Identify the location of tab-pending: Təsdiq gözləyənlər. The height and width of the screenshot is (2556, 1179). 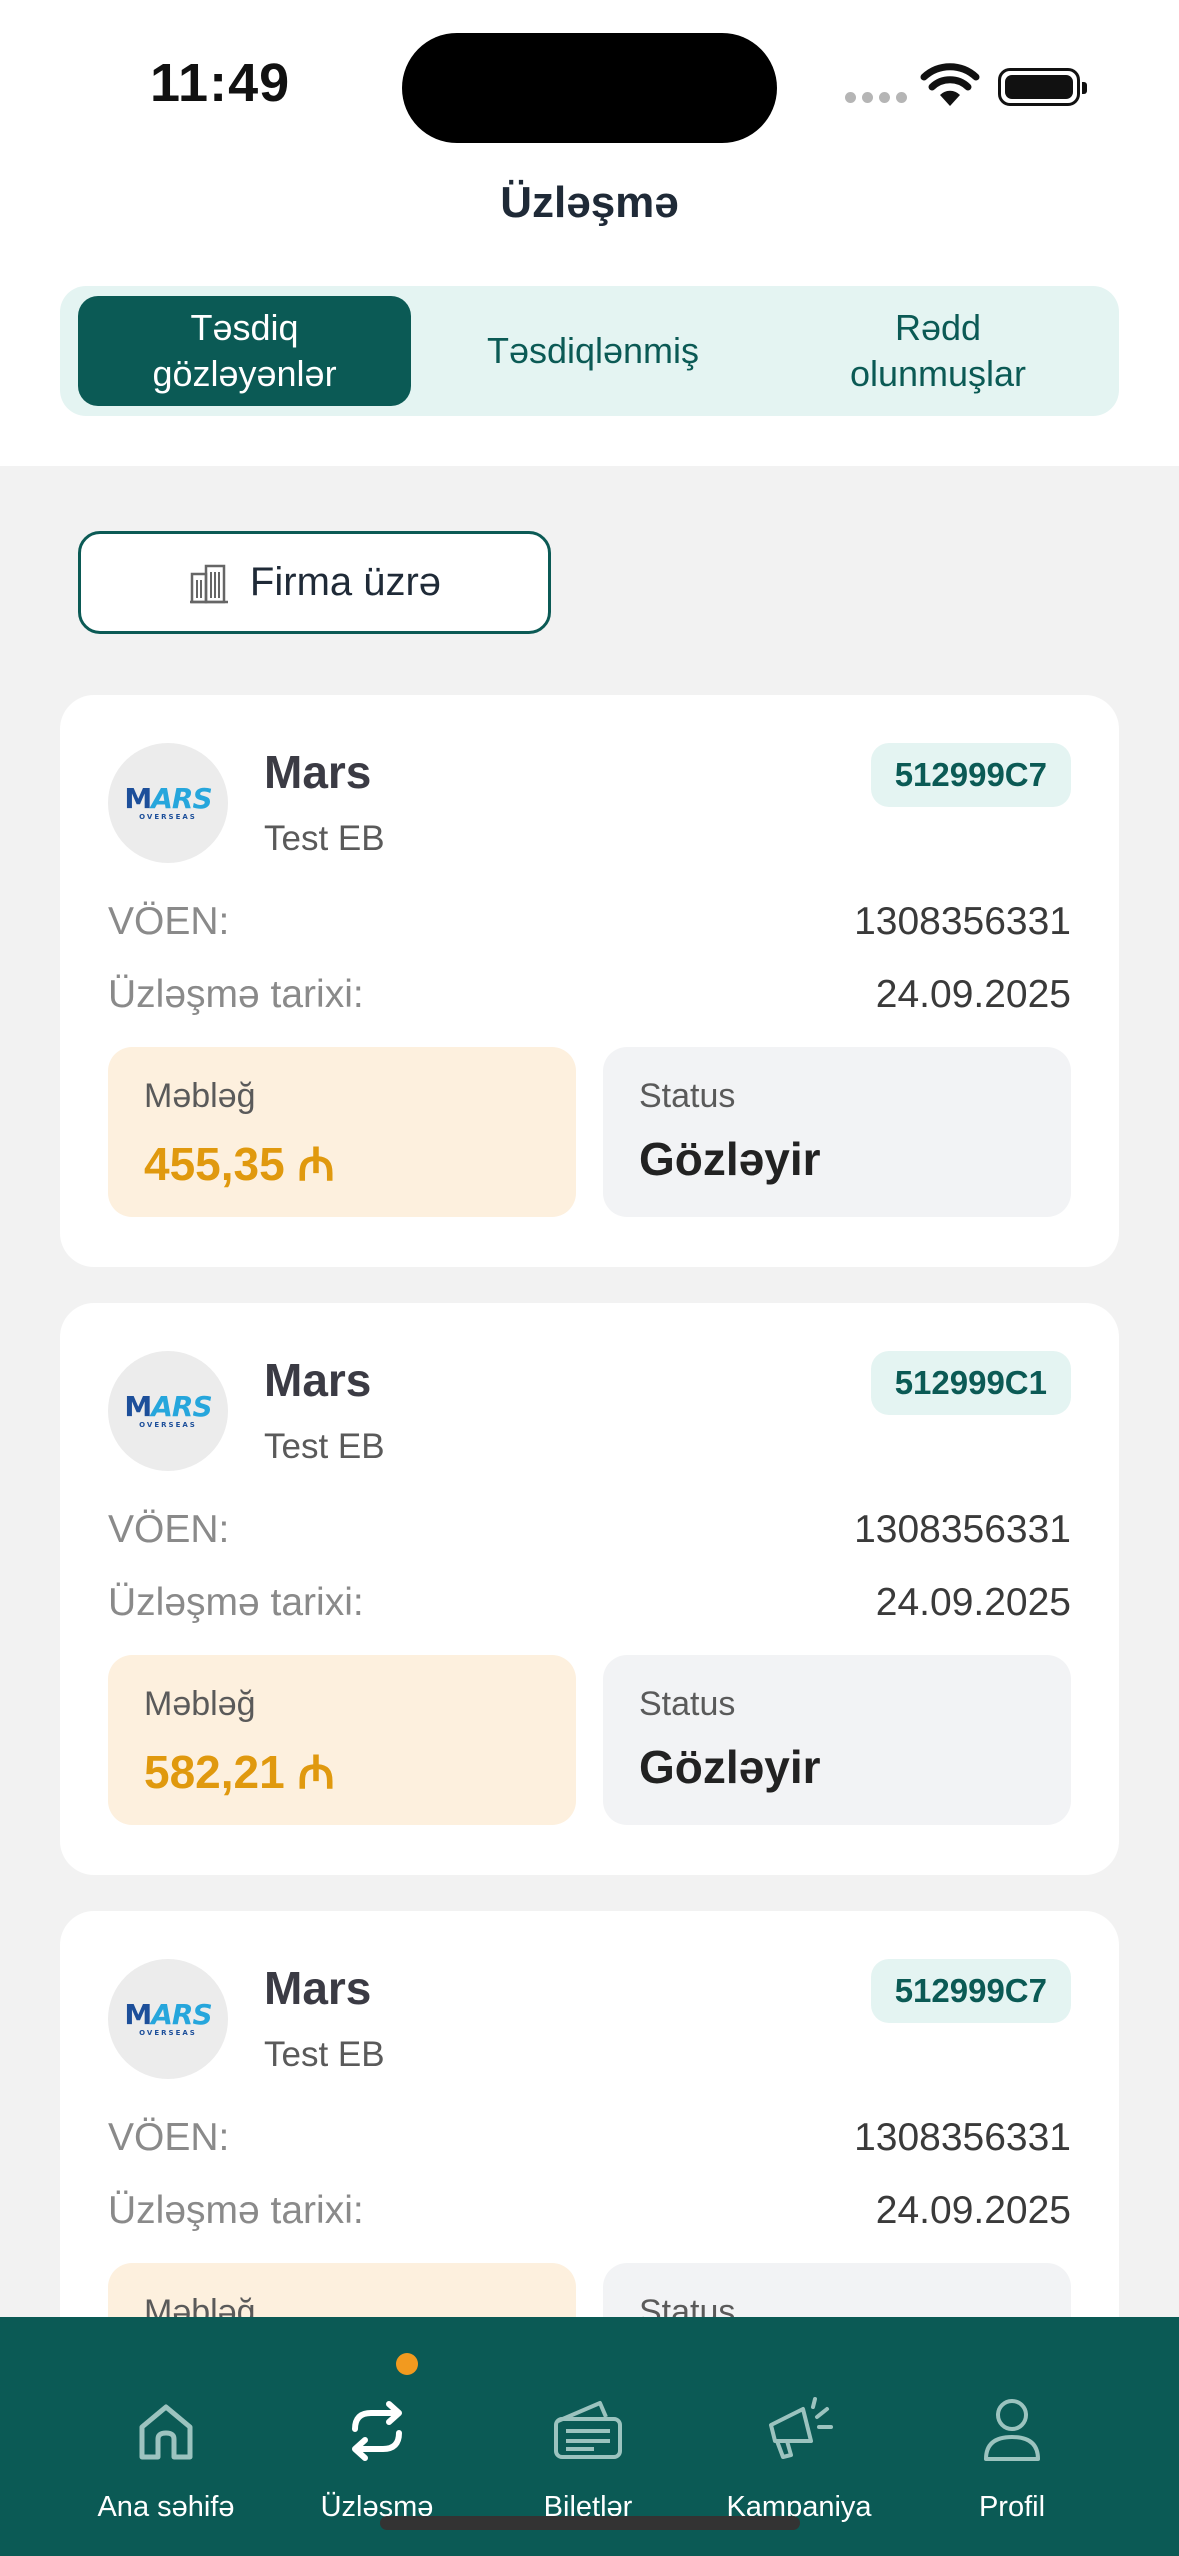
(244, 351).